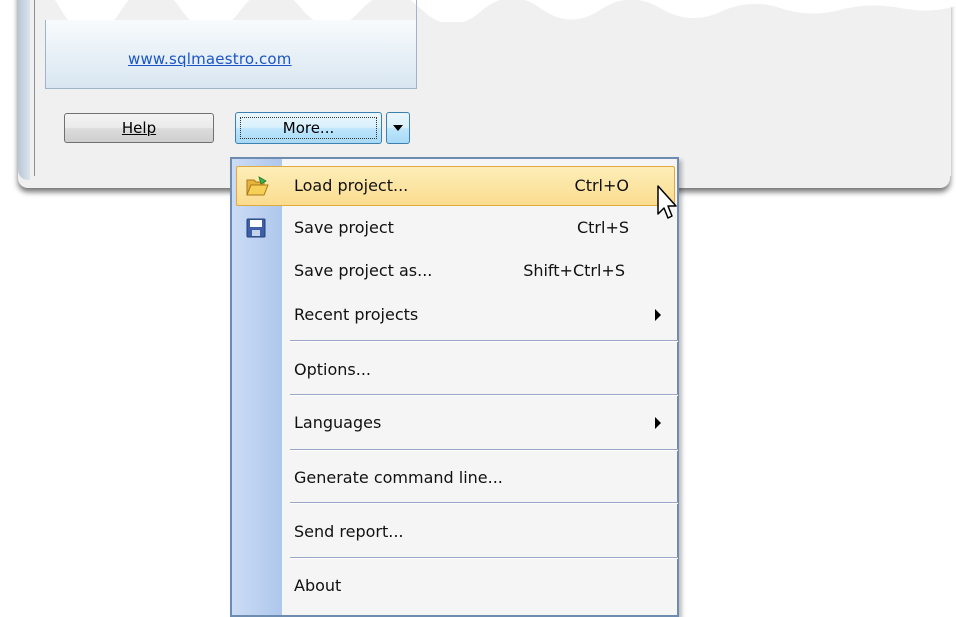  Describe the element at coordinates (601, 185) in the screenshot. I see `menu-item-shortcut: Ctrl+O` at that location.